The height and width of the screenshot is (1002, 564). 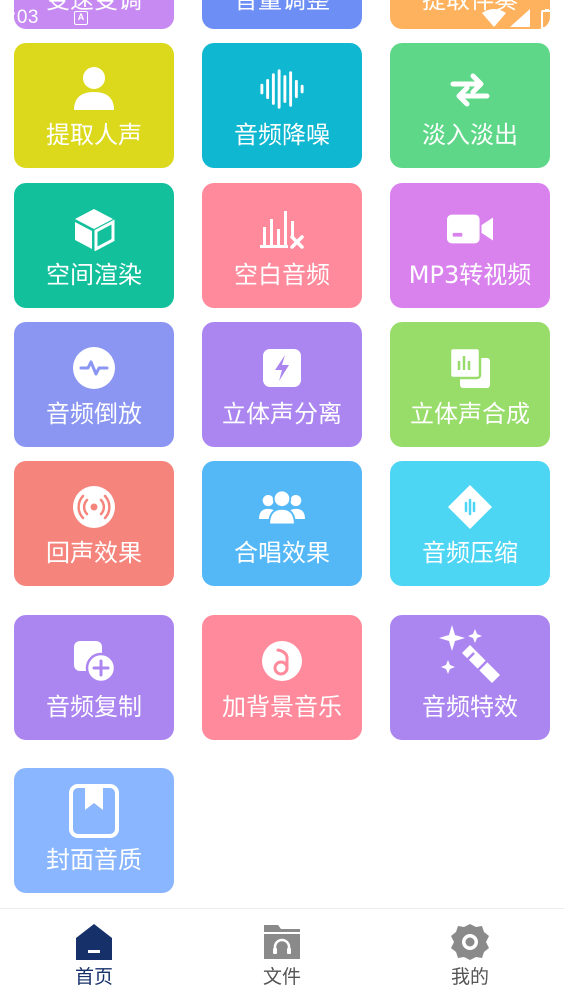 What do you see at coordinates (282, 368) in the screenshot?
I see `lightning-square-icon` at bounding box center [282, 368].